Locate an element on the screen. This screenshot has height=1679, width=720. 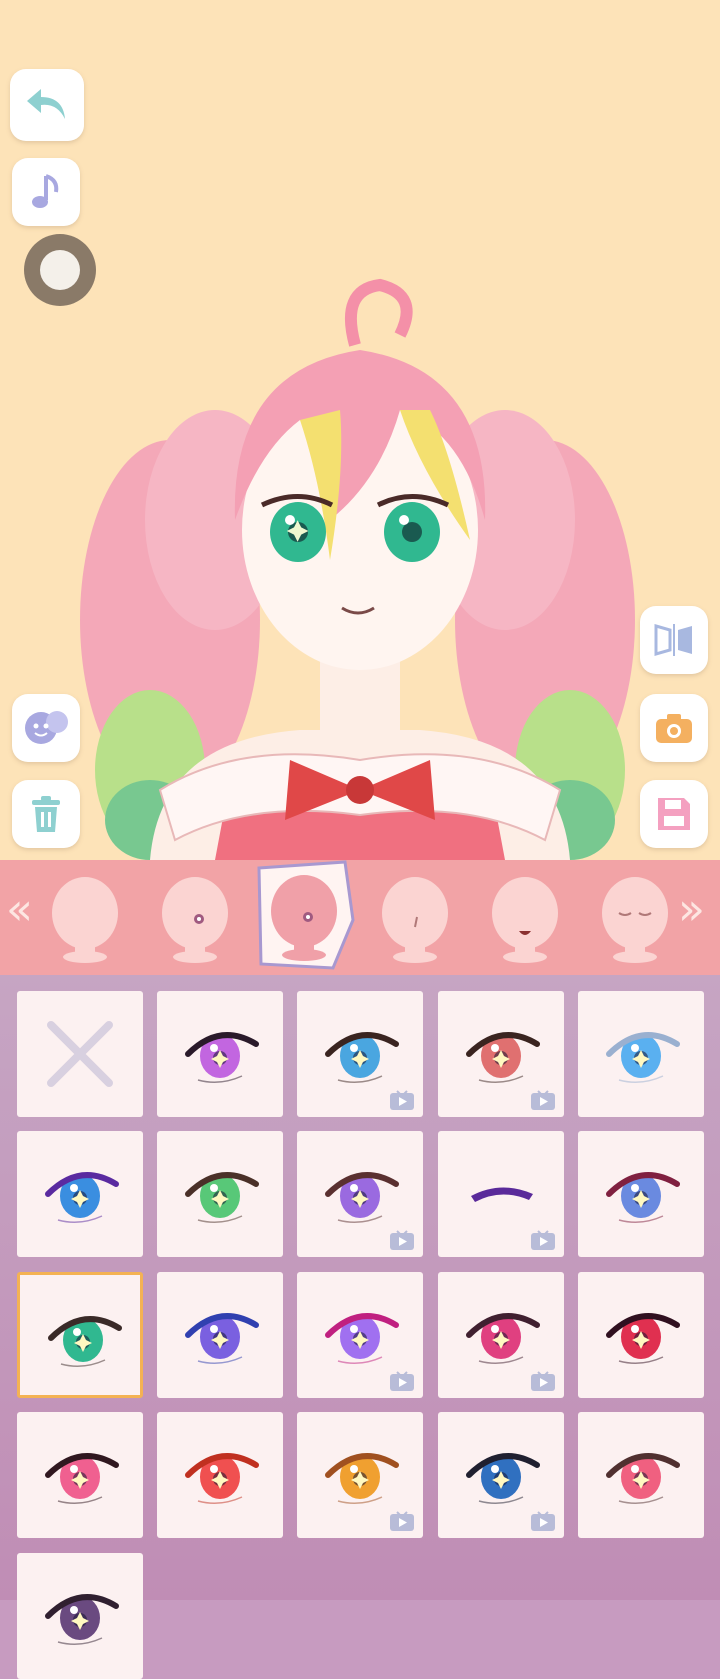
record-icon is located at coordinates (60, 270).